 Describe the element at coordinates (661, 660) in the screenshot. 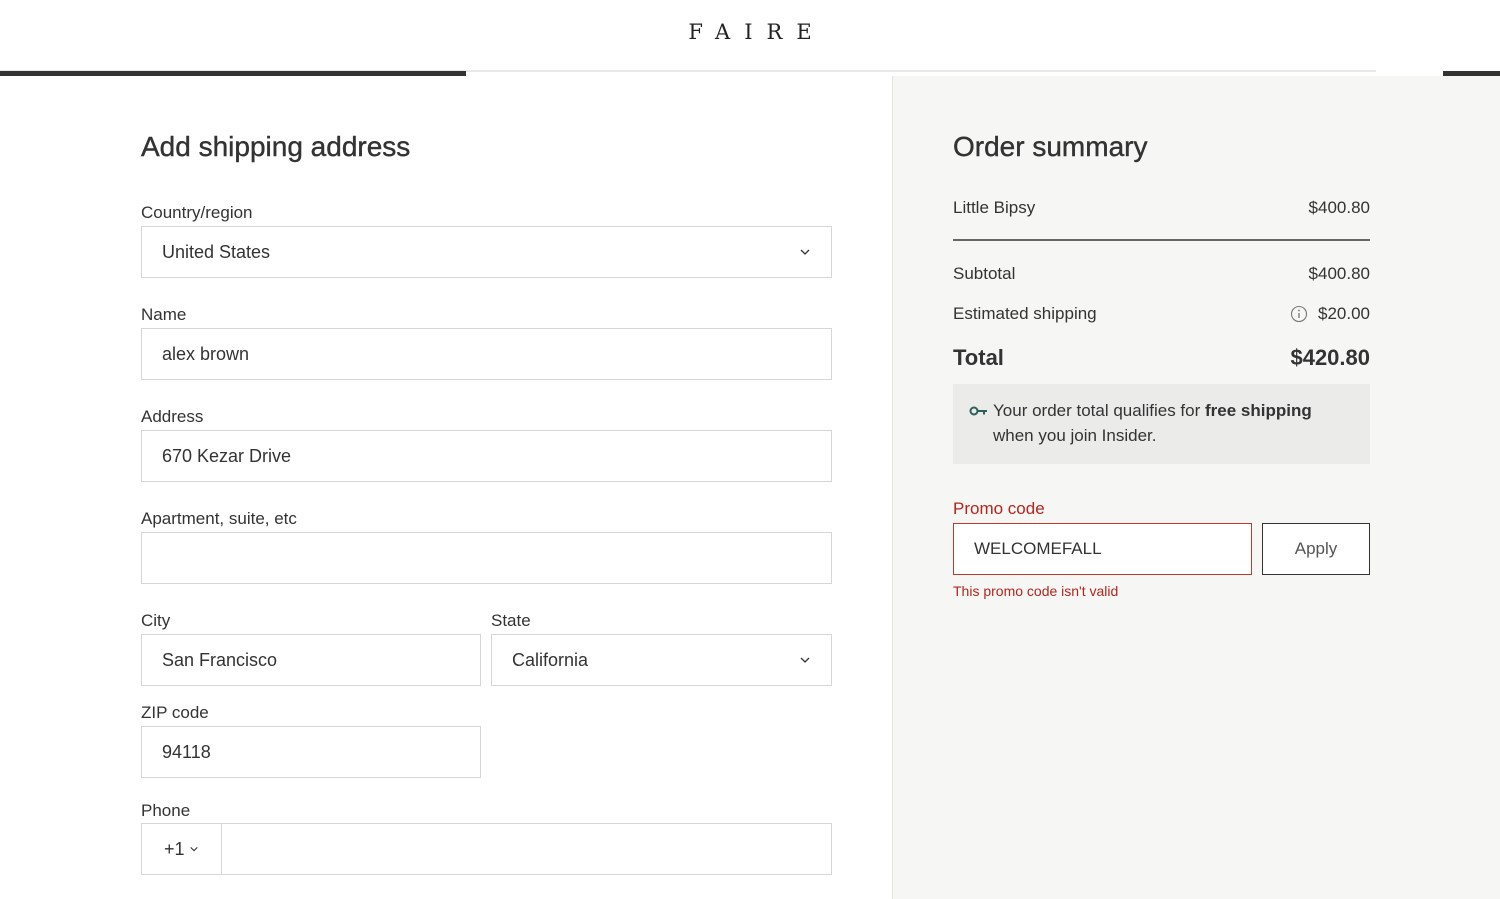

I see `state-select: California` at that location.